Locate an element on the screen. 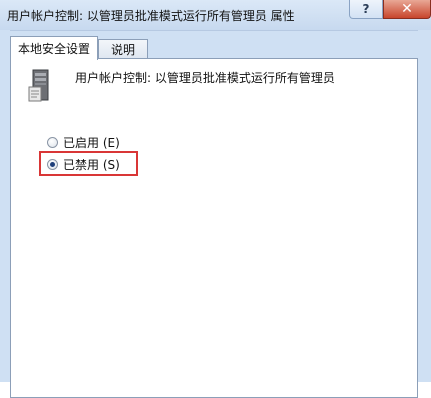  tab-local-security-setting: 本地安全设置 is located at coordinates (54, 48).